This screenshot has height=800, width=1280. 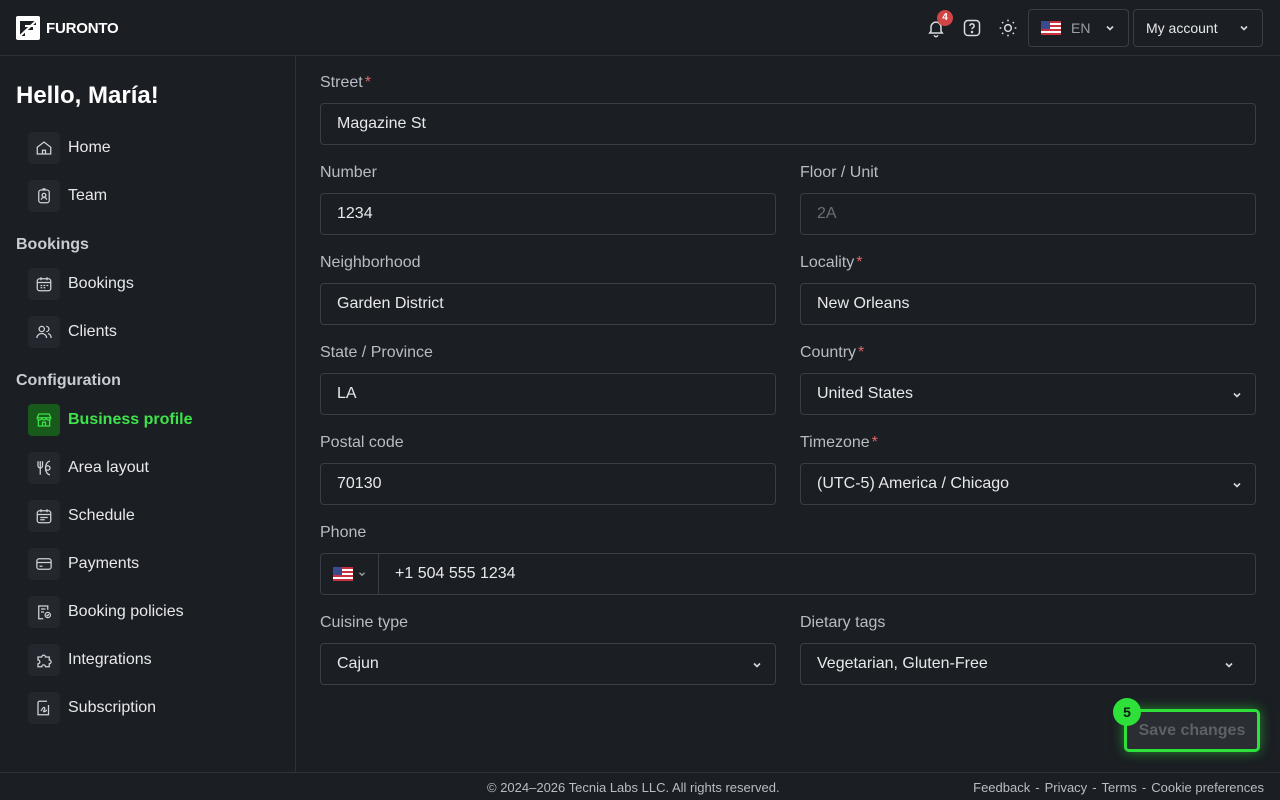 What do you see at coordinates (44, 468) in the screenshot?
I see `cutlery-icon` at bounding box center [44, 468].